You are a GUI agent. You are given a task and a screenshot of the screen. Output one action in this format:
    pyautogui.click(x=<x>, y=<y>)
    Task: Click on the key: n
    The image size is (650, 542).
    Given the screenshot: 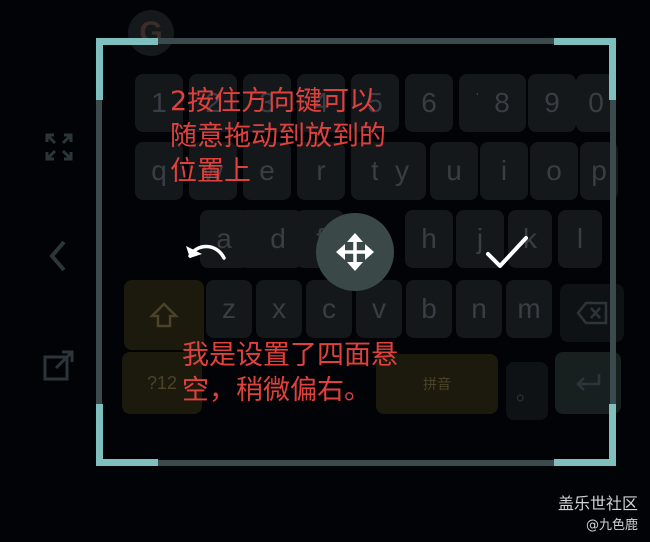 What is the action you would take?
    pyautogui.click(x=479, y=309)
    